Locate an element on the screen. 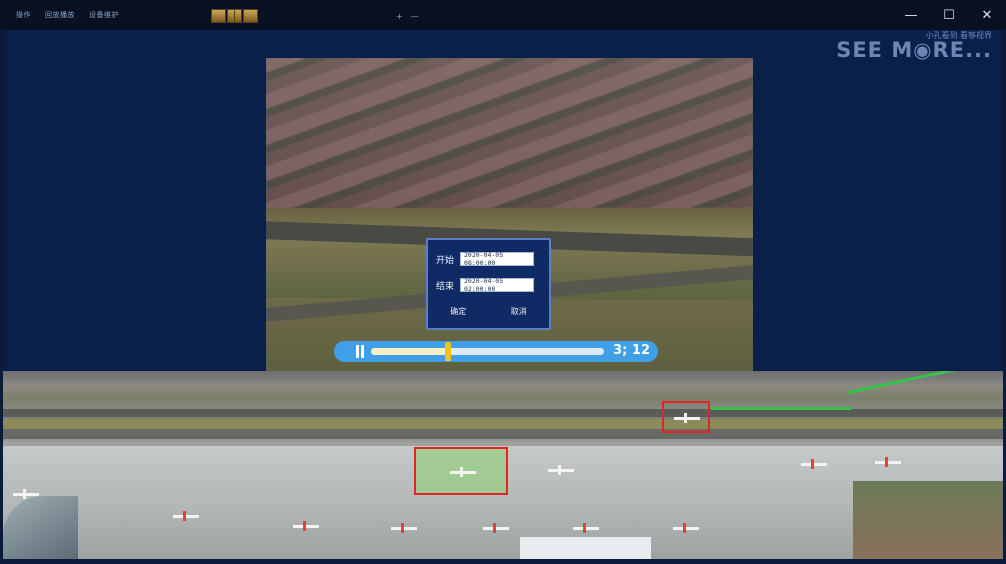  pano-right-area is located at coordinates (928, 520).